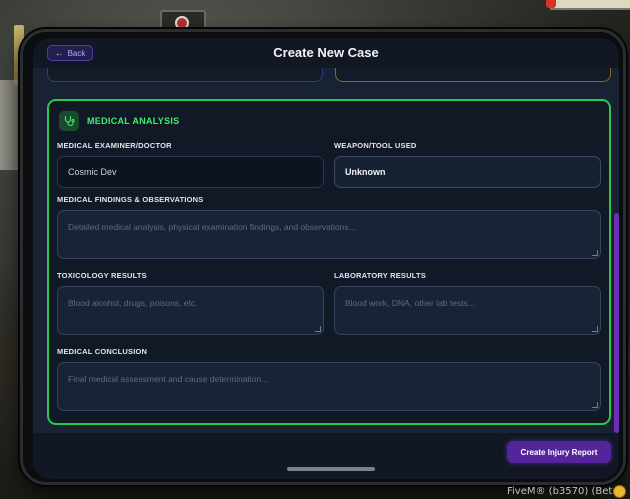 The image size is (630, 499). What do you see at coordinates (190, 172) in the screenshot?
I see `examiner-field: Cosmic Dev` at bounding box center [190, 172].